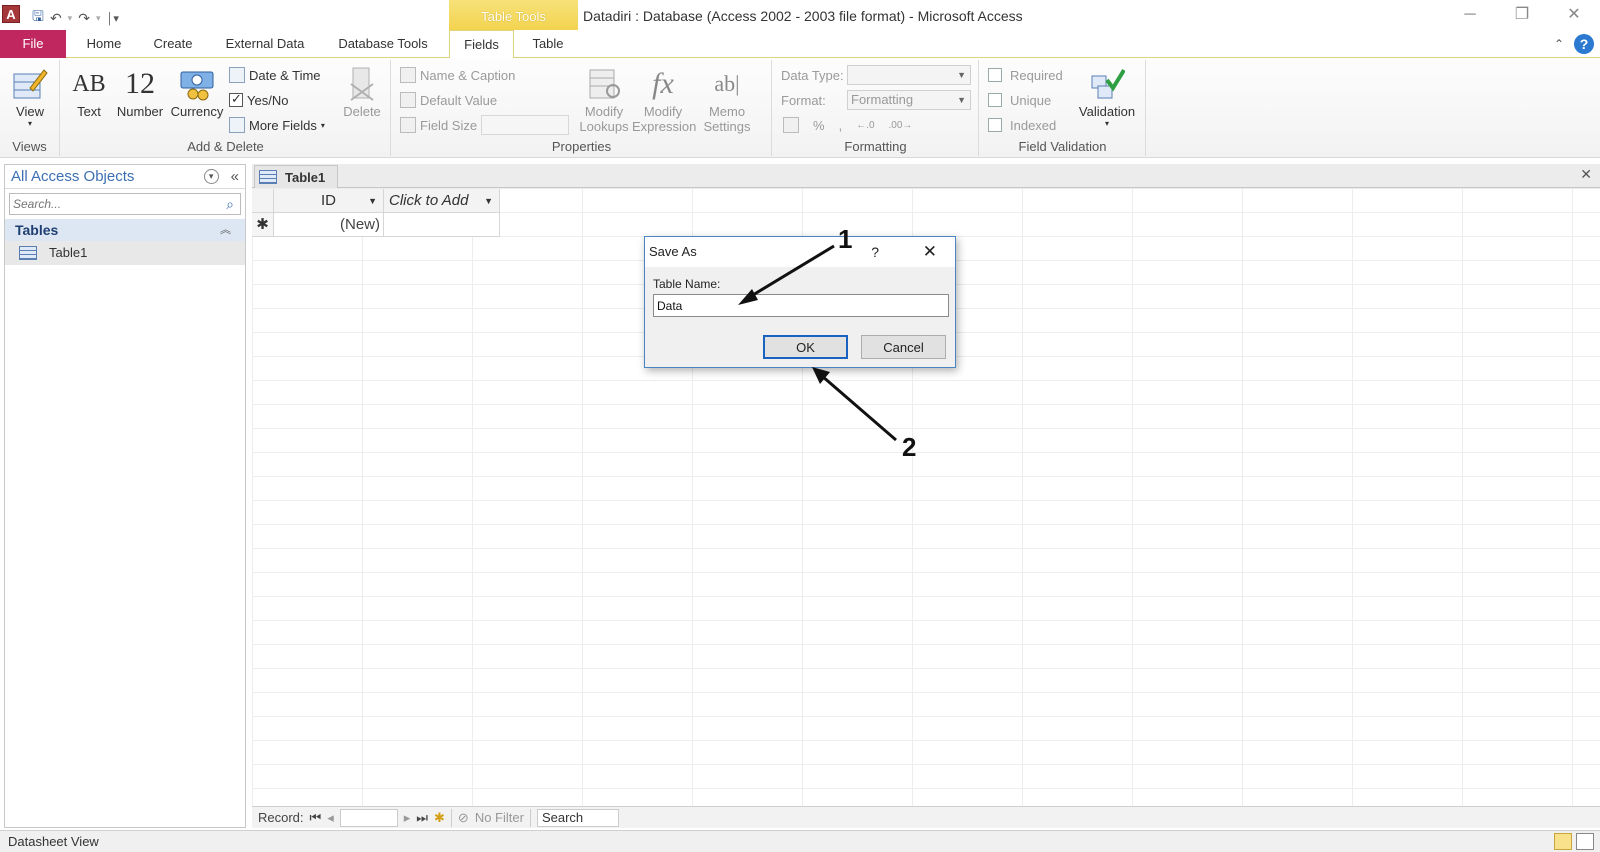  Describe the element at coordinates (819, 125) in the screenshot. I see `percent-format-button: %` at that location.